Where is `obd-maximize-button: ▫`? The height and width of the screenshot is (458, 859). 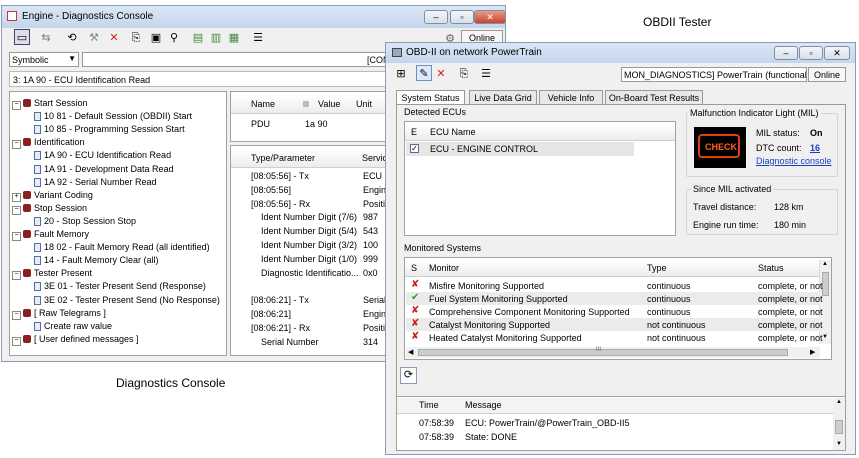 obd-maximize-button: ▫ is located at coordinates (811, 53).